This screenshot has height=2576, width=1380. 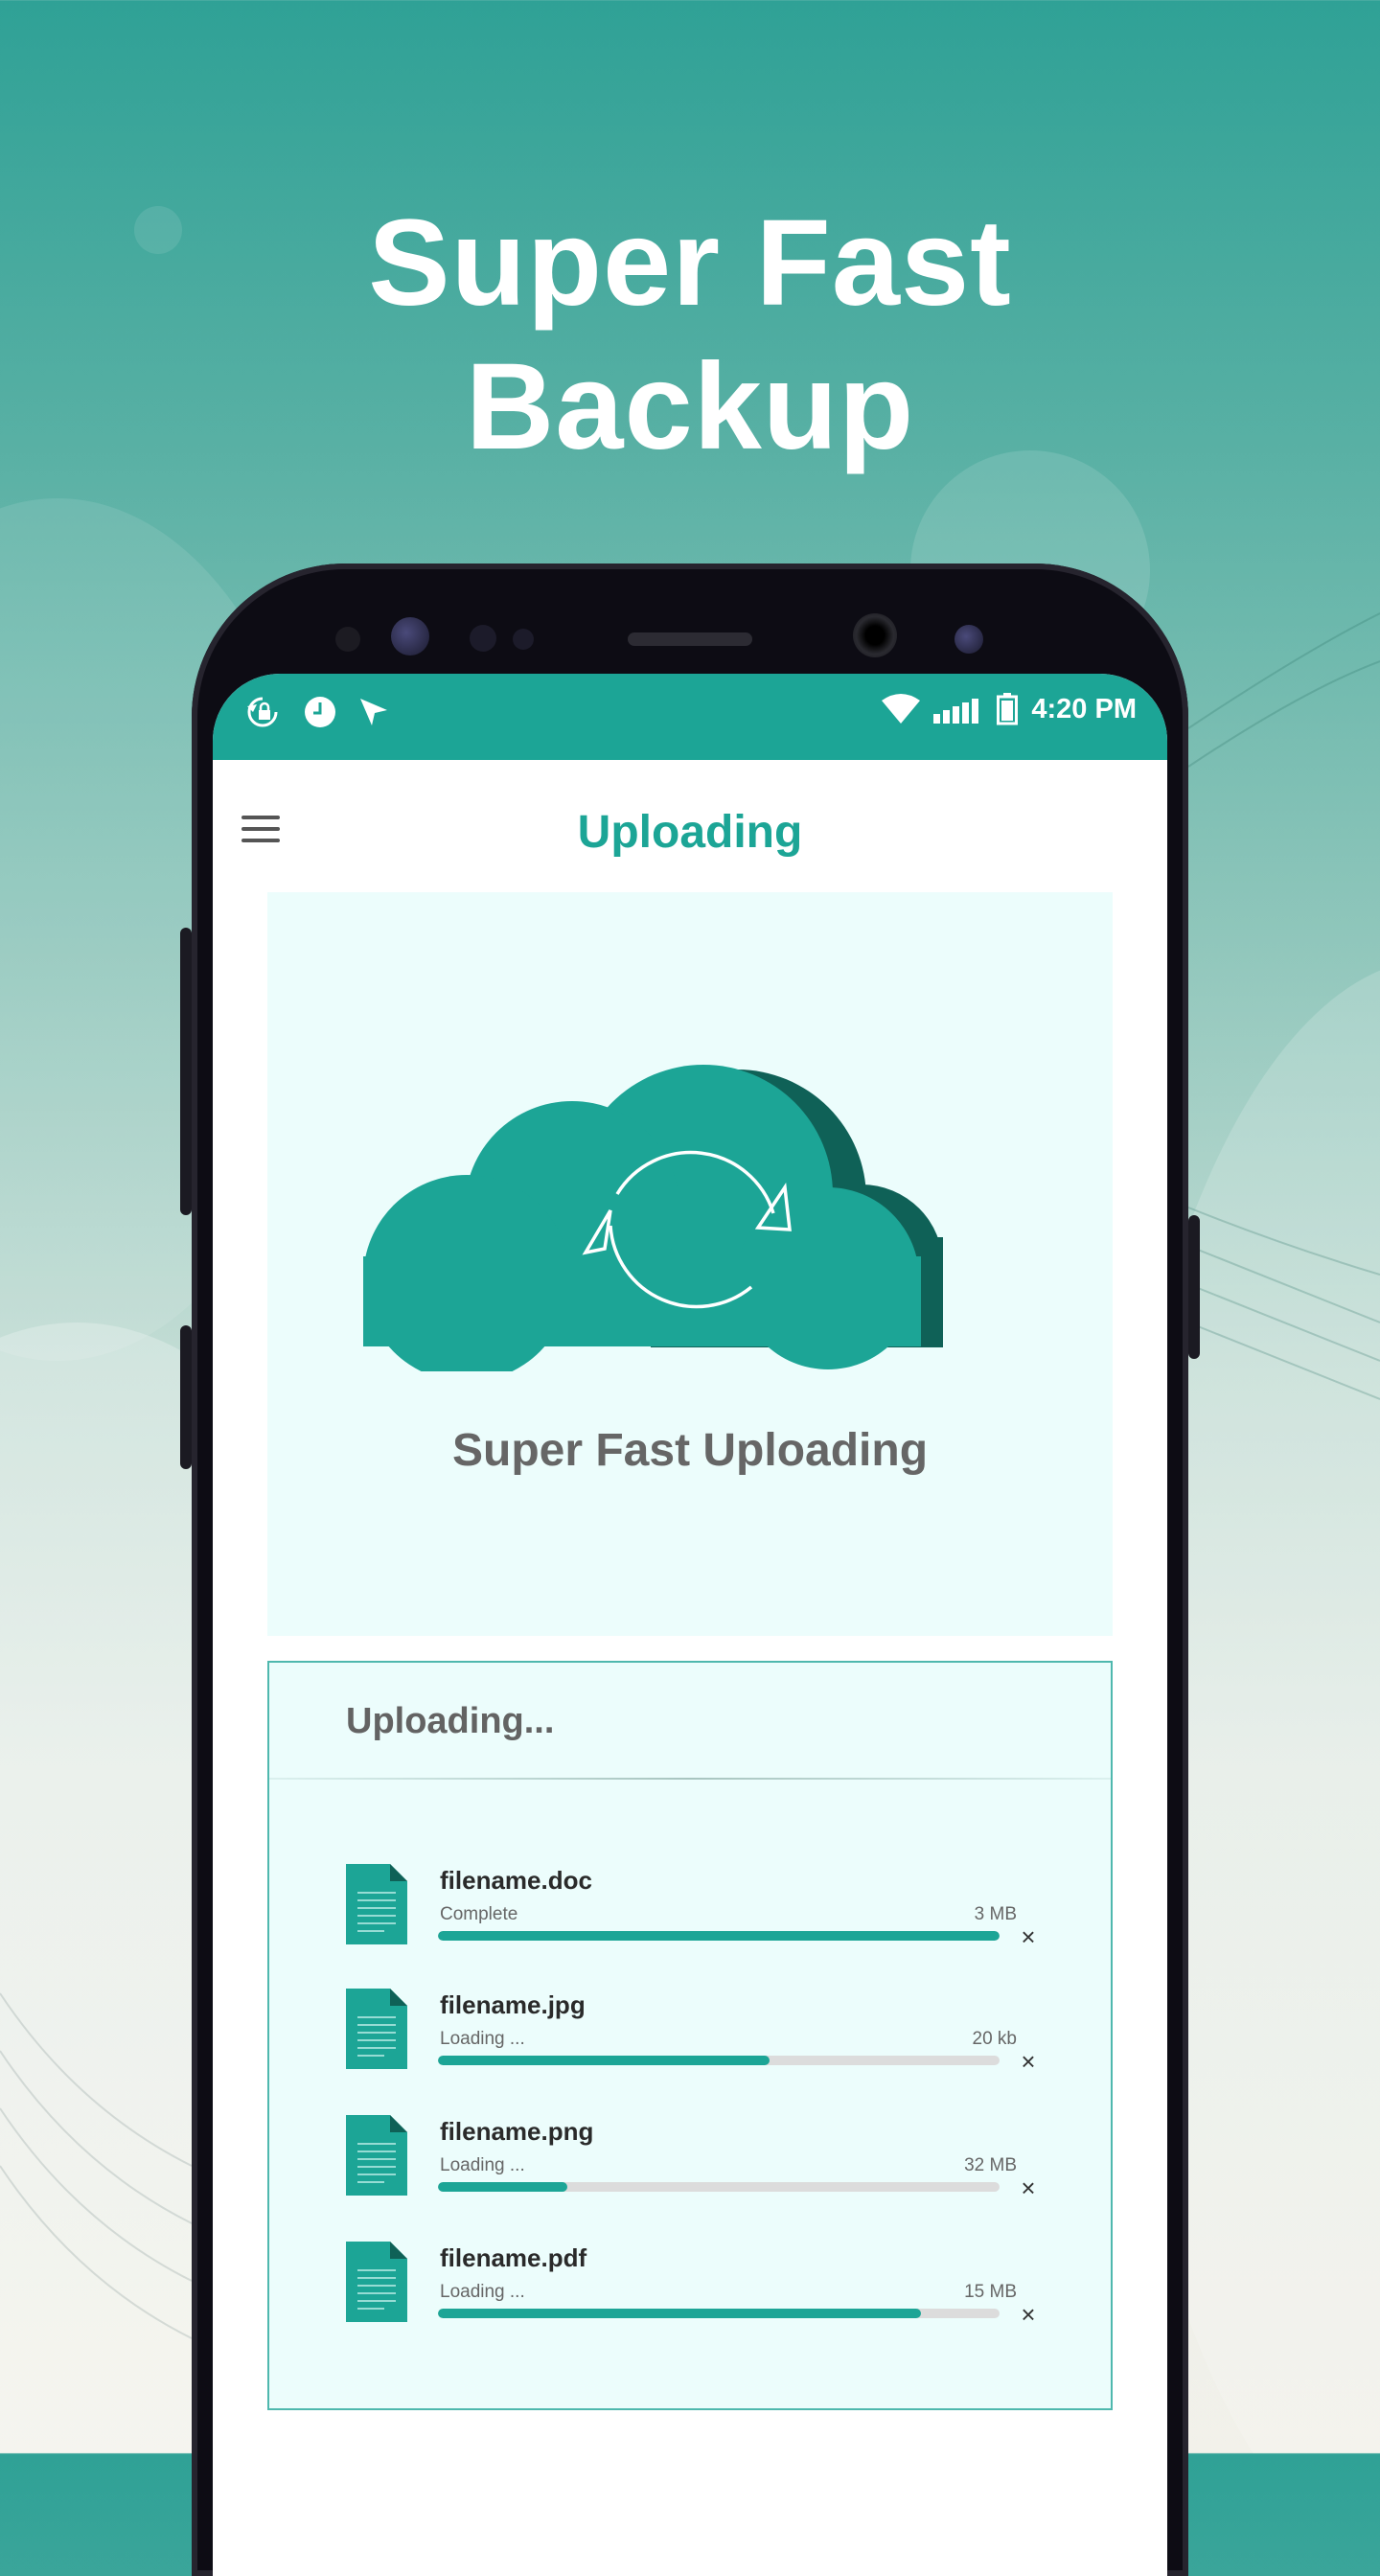 I want to click on battery-icon, so click(x=1008, y=709).